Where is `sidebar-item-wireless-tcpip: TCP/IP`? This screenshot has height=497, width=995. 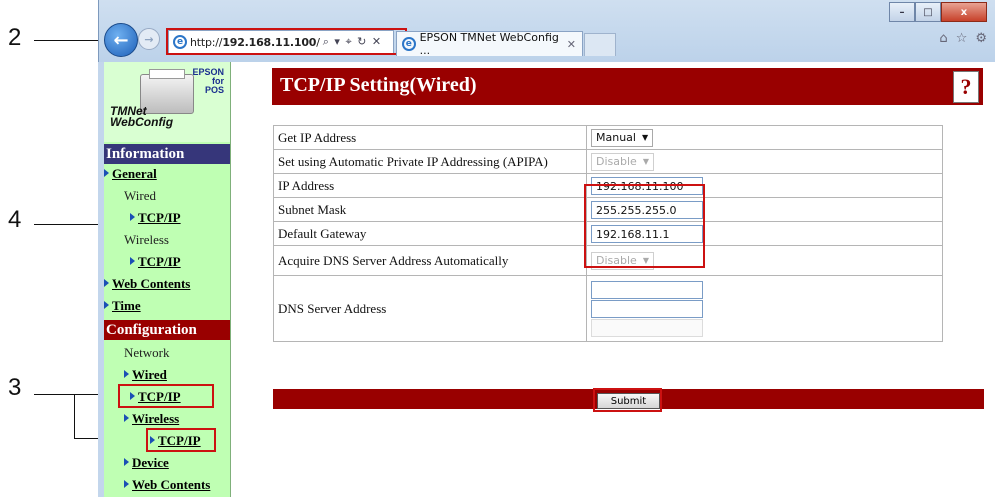
sidebar-item-wireless-tcpip: TCP/IP is located at coordinates (155, 262).